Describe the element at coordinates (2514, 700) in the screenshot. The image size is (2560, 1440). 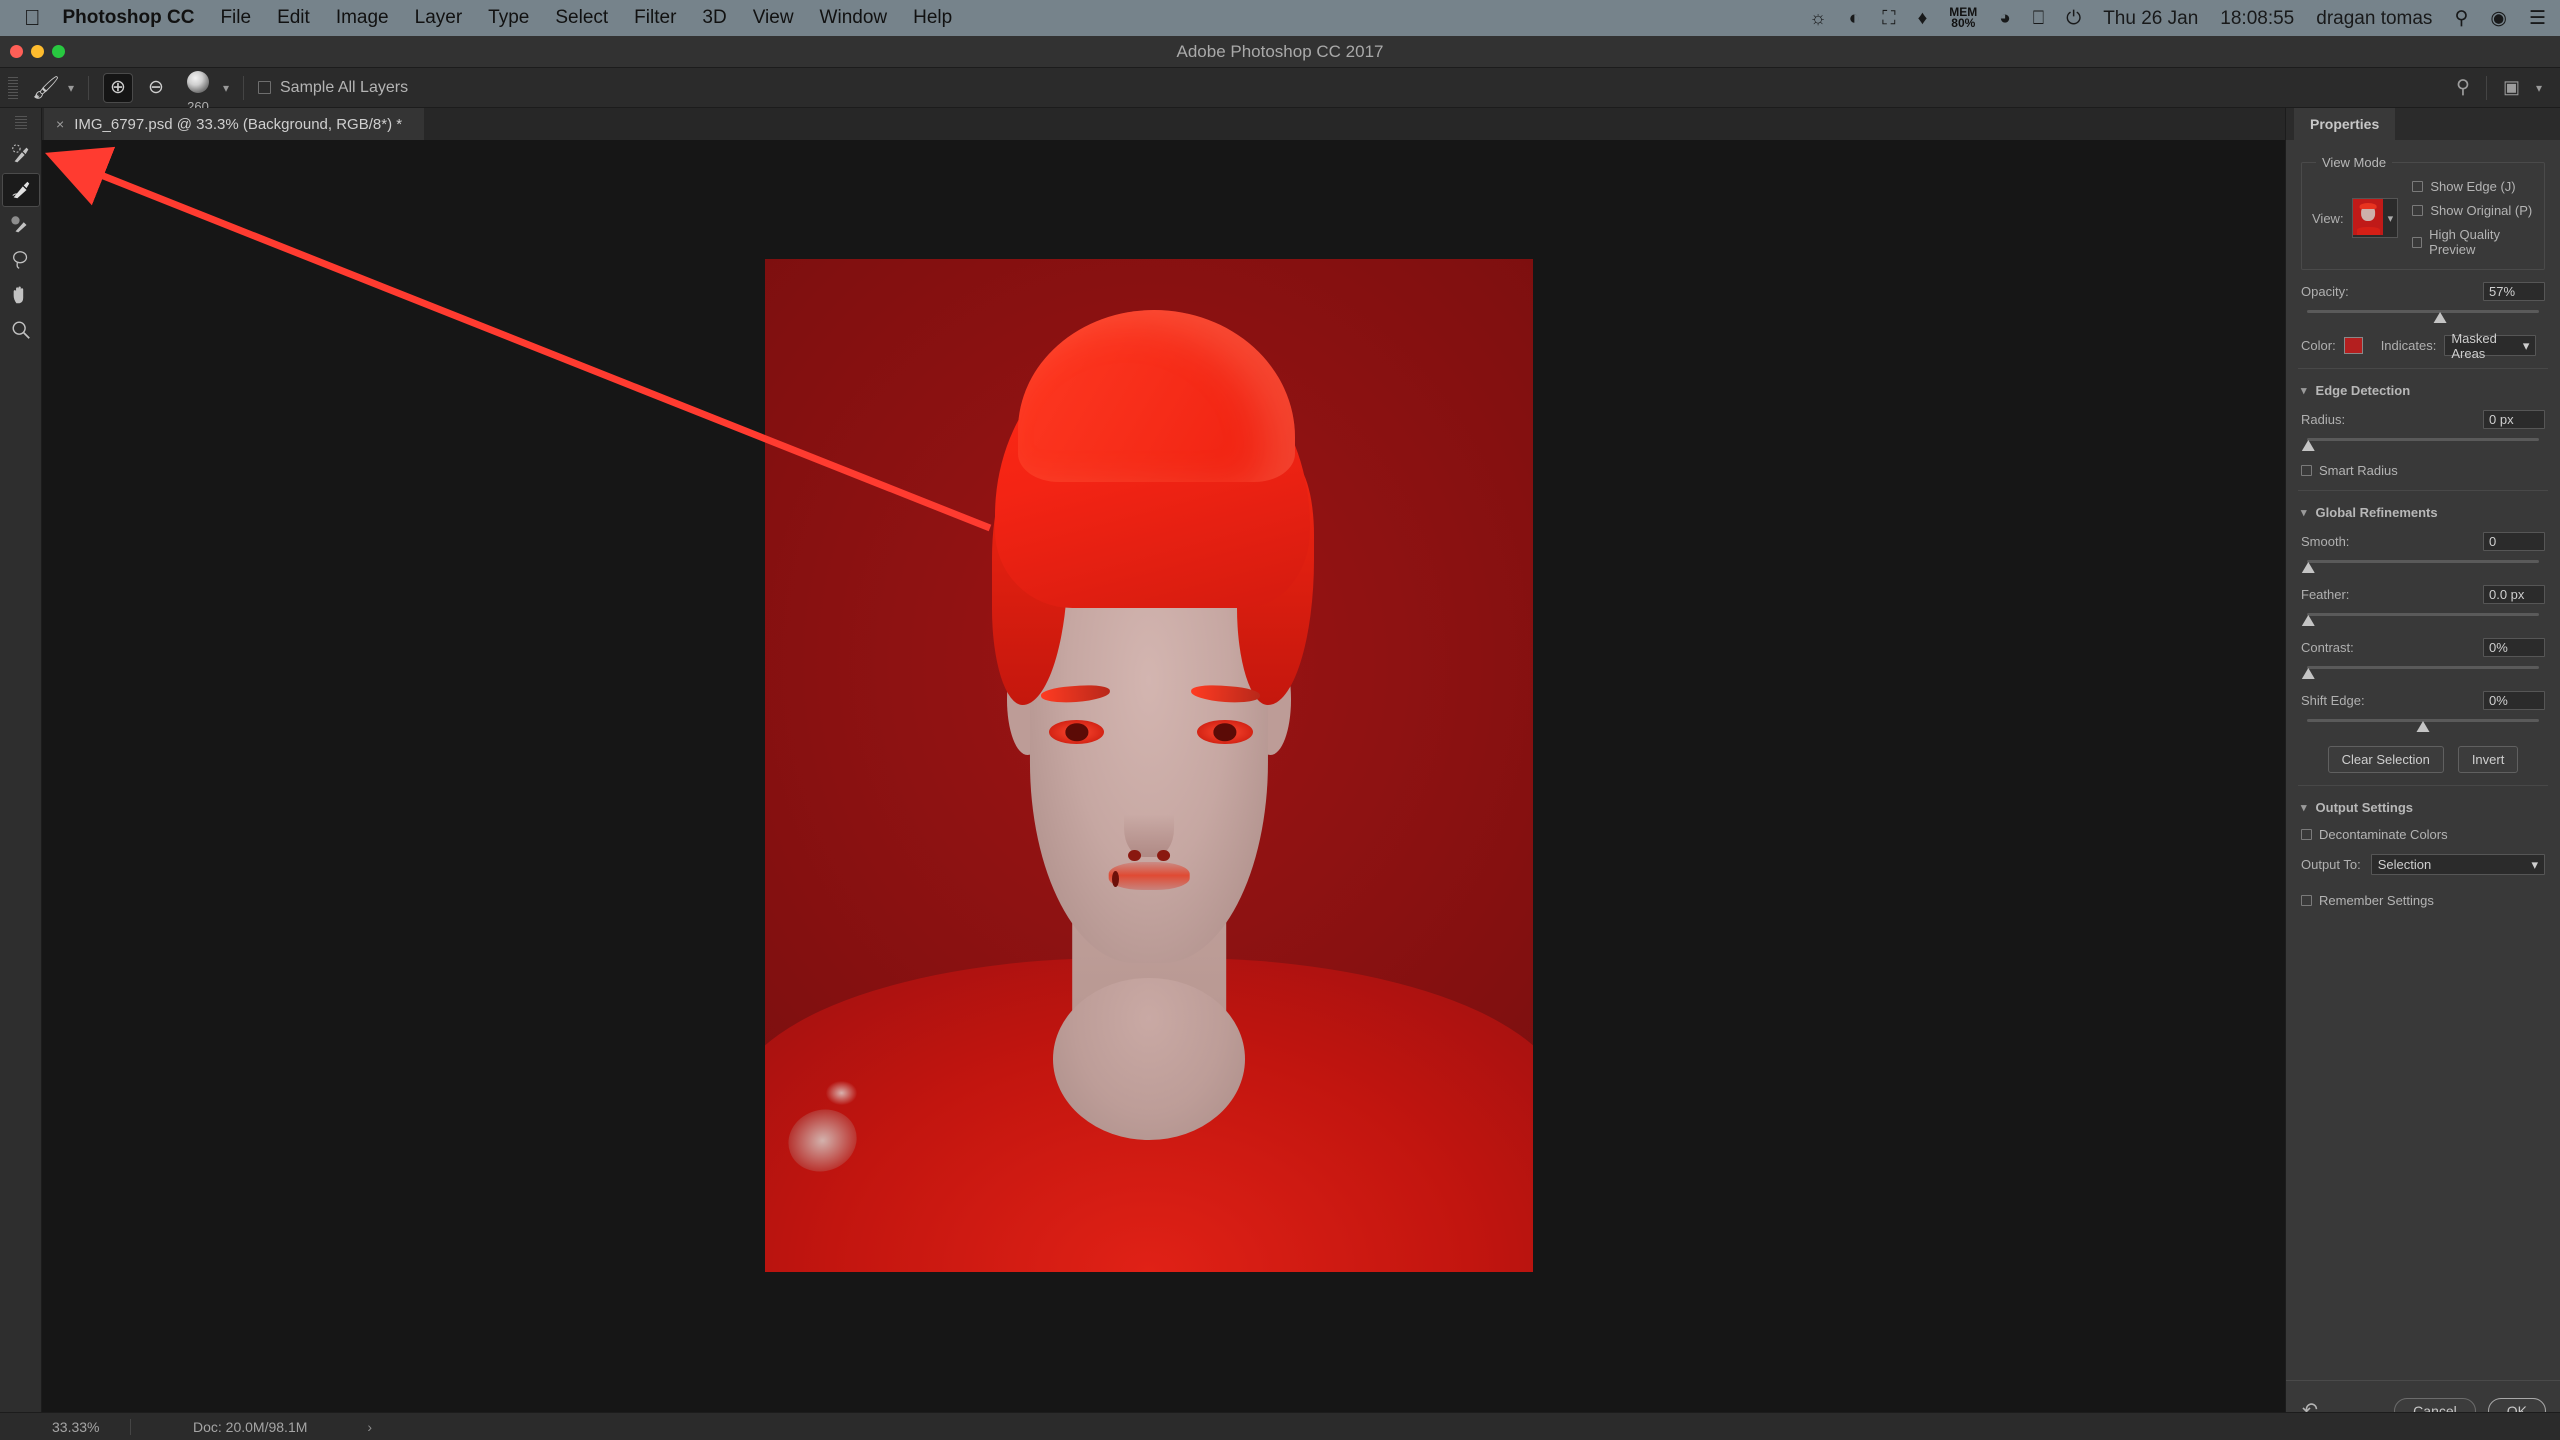
I see `shift-edge-input: 0%` at that location.